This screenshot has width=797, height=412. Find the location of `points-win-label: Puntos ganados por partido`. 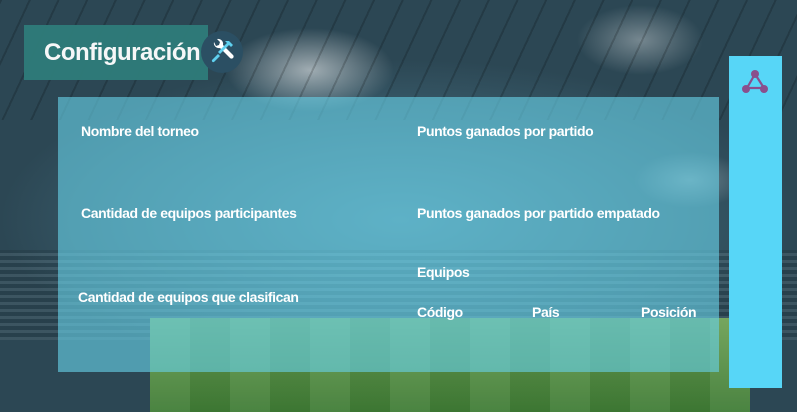

points-win-label: Puntos ganados por partido is located at coordinates (505, 131).